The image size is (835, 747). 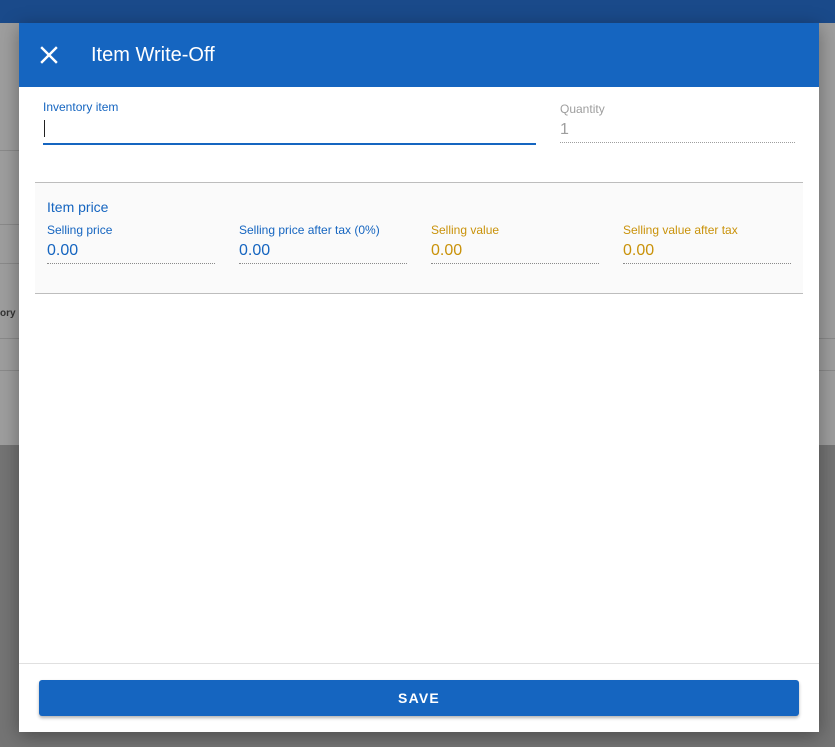 I want to click on selling-price-label: Selling price, so click(x=80, y=230).